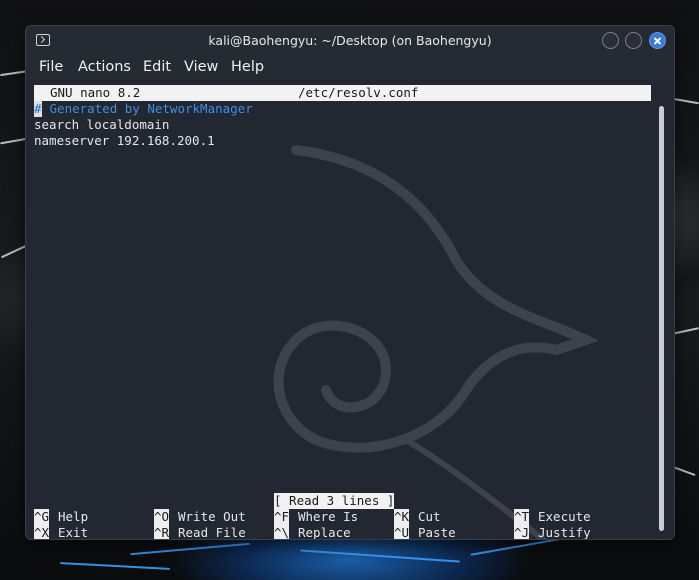  What do you see at coordinates (42, 517) in the screenshot?
I see `shortcut-key: ^G` at bounding box center [42, 517].